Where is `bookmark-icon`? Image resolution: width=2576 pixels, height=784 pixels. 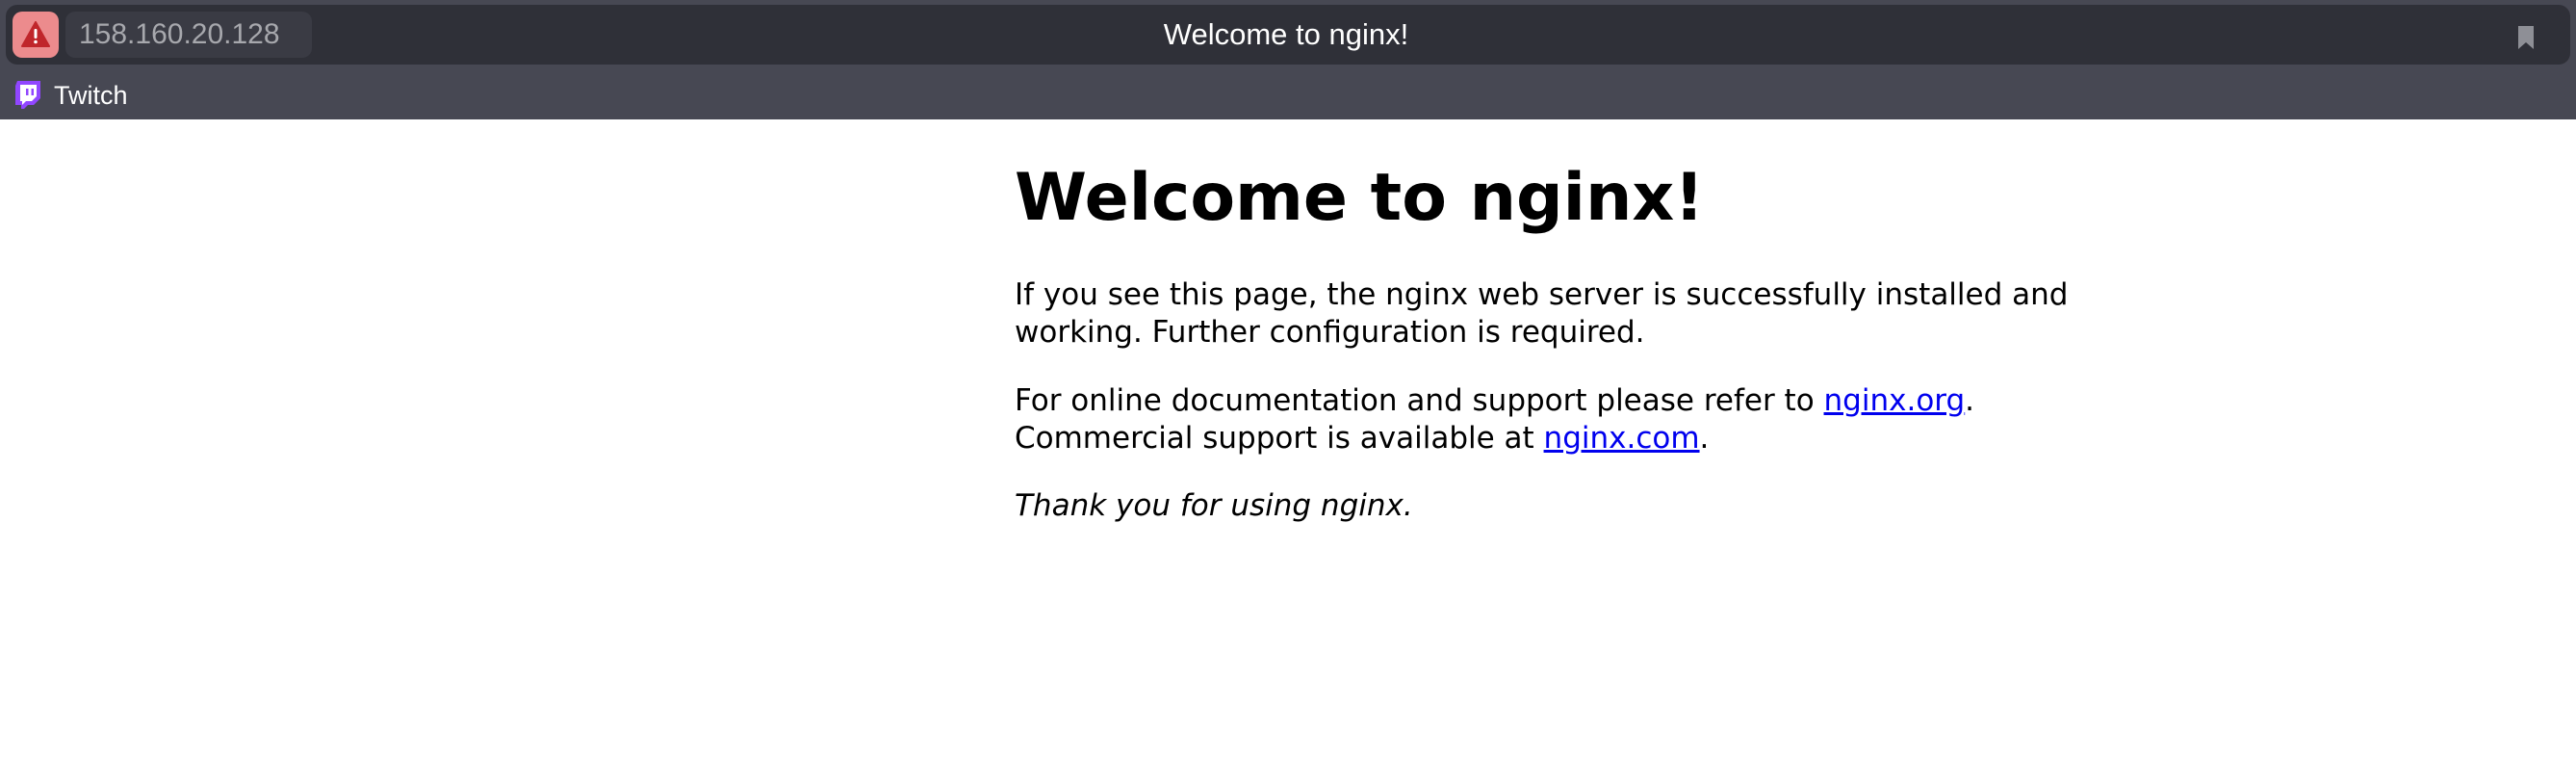
bookmark-icon is located at coordinates (2526, 37).